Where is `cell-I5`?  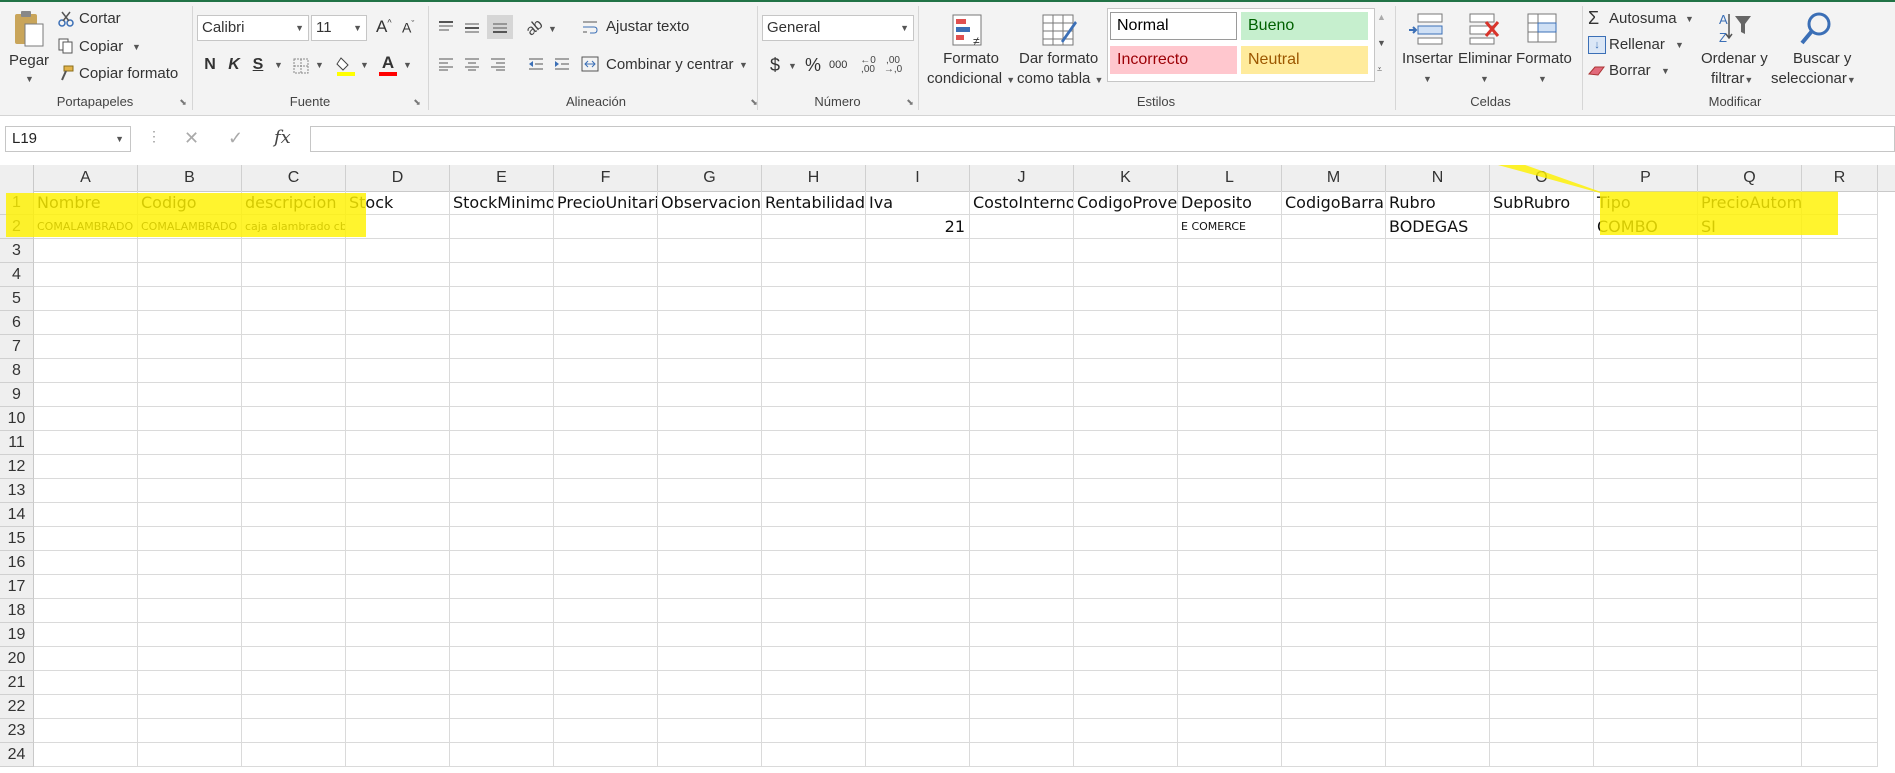 cell-I5 is located at coordinates (918, 299).